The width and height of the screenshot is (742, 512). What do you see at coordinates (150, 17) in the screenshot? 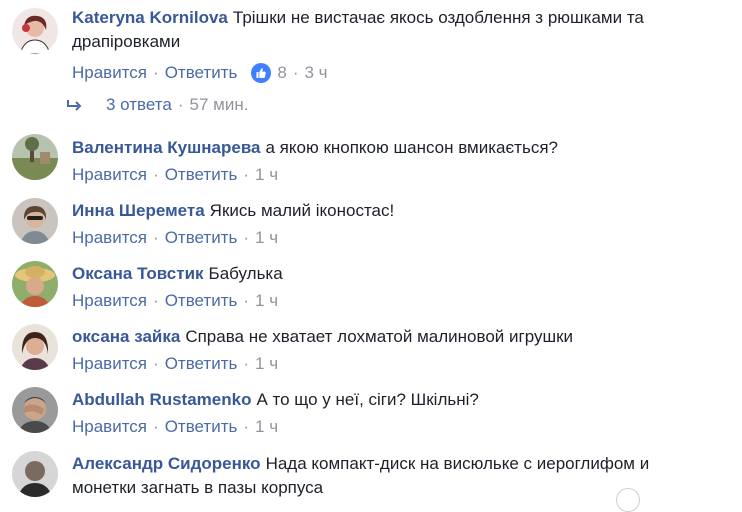
I see `comment-author: Kateryna Kornilova` at bounding box center [150, 17].